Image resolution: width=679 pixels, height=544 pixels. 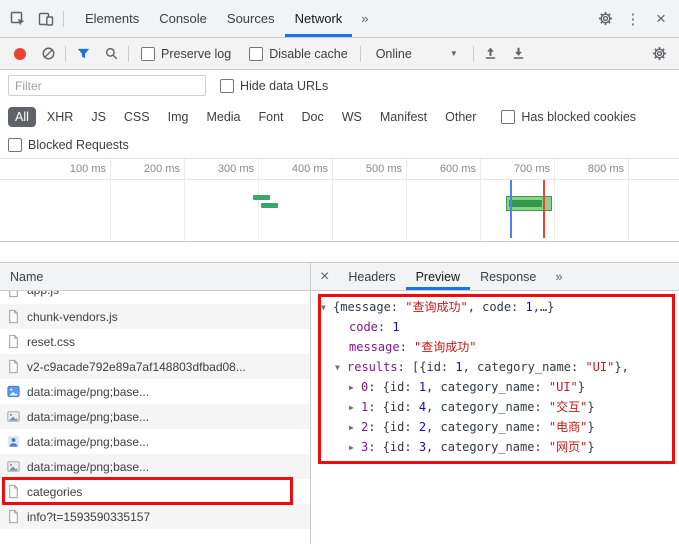 What do you see at coordinates (223, 117) in the screenshot?
I see `type-pill-media: Media` at bounding box center [223, 117].